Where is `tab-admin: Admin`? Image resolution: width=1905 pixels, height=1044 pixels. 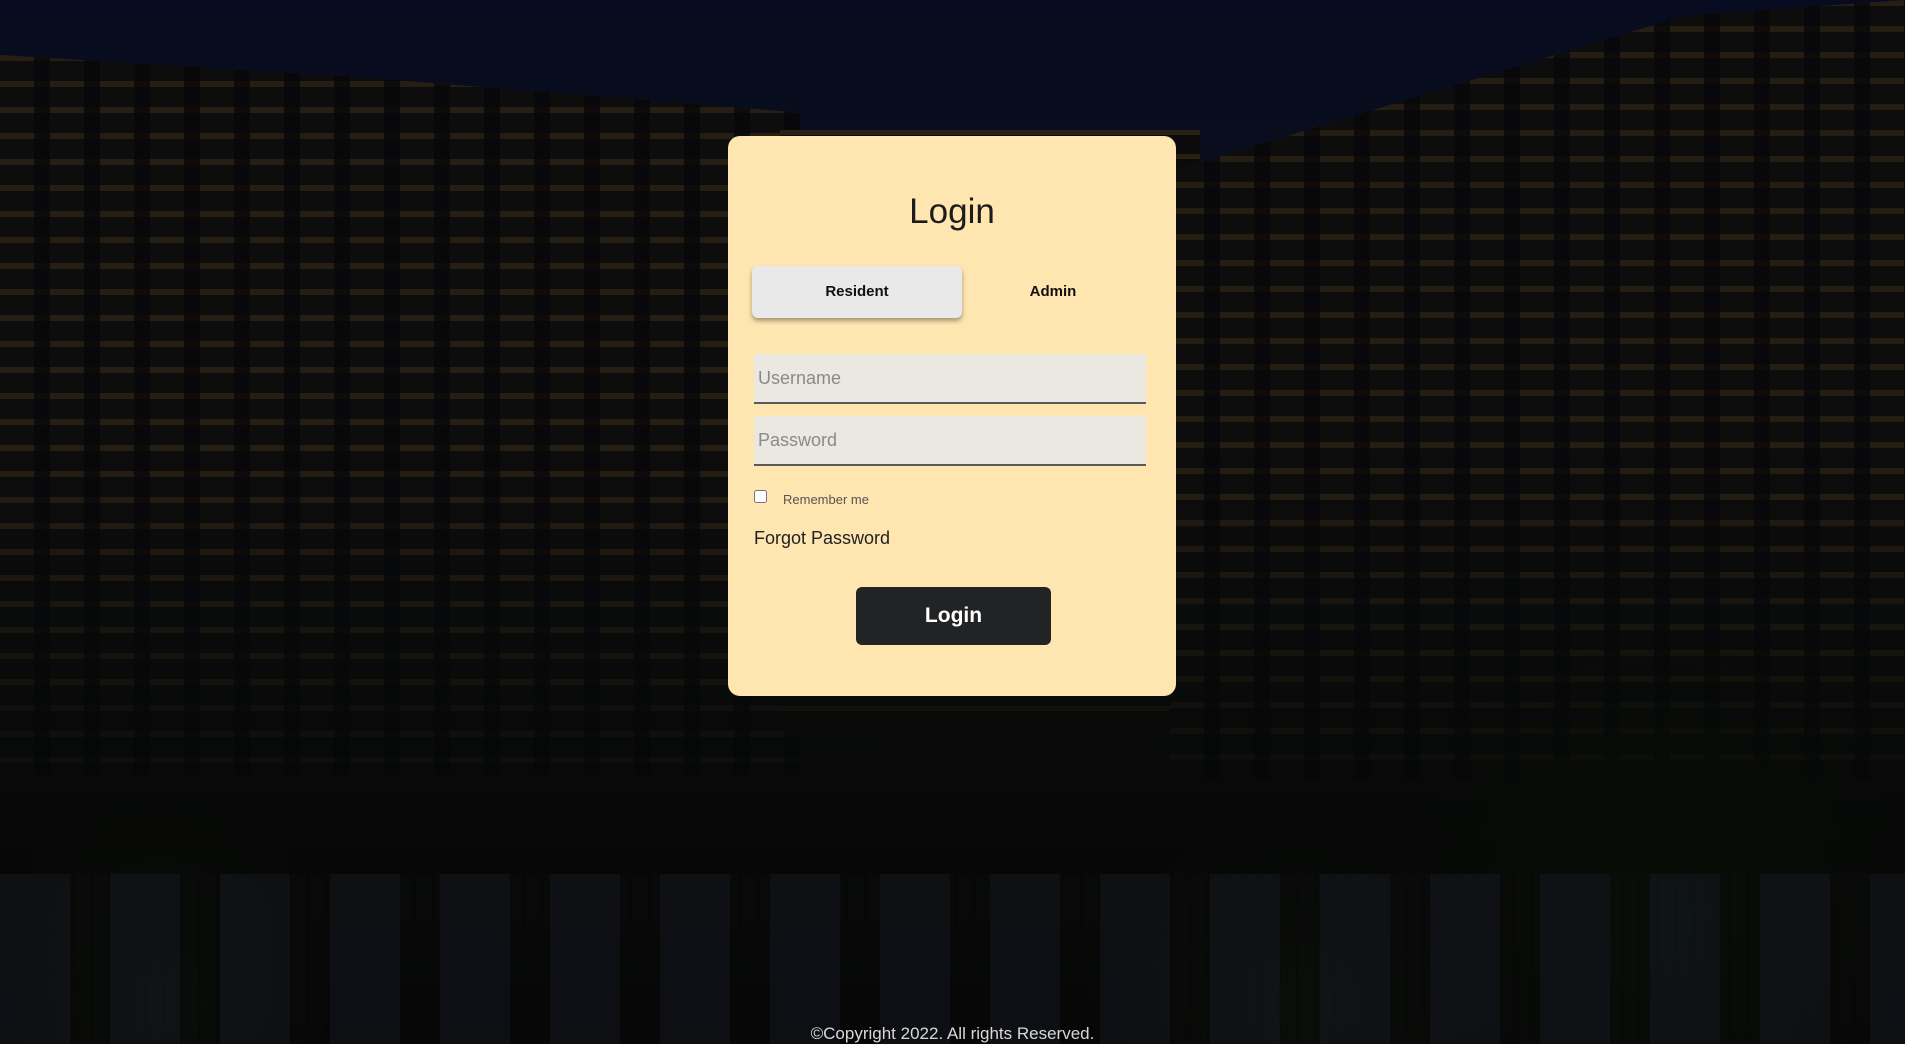 tab-admin: Admin is located at coordinates (1053, 292).